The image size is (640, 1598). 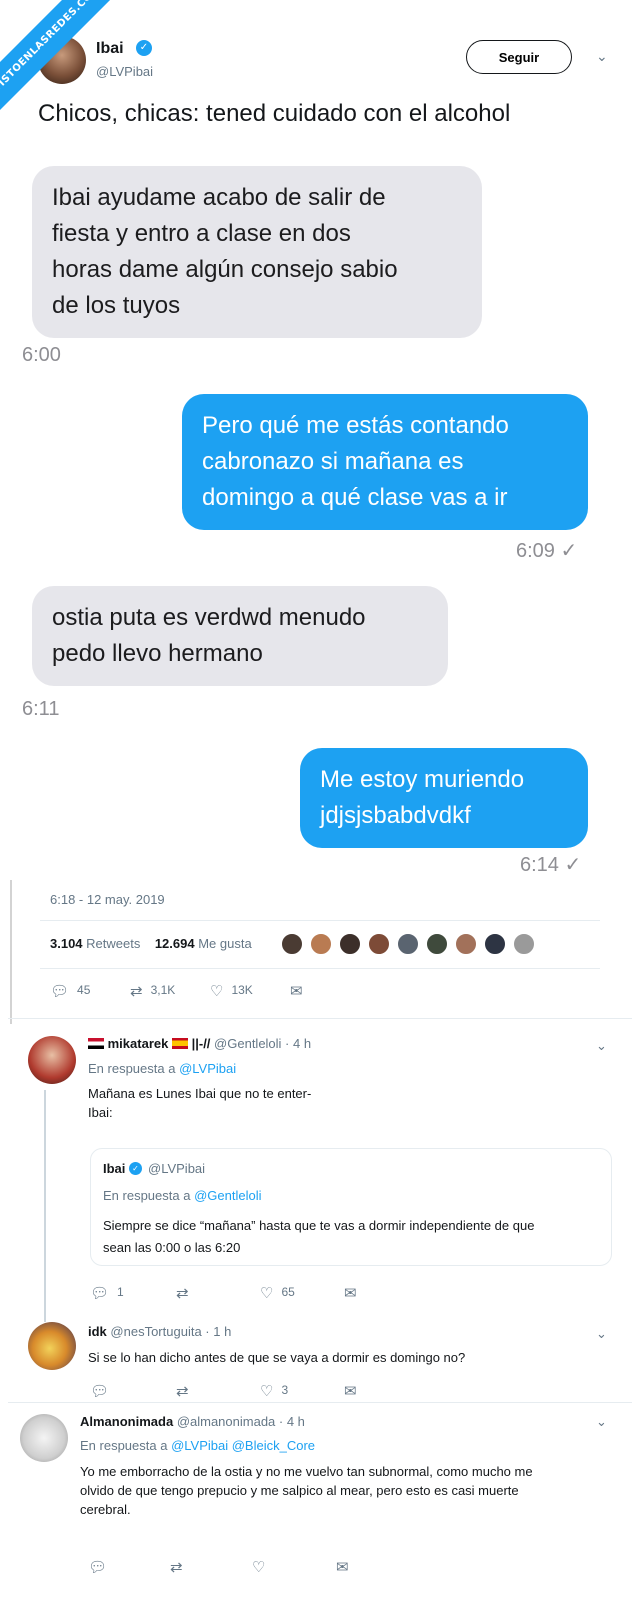 I want to click on reply-button: 💬︎ 45, so click(x=70, y=991).